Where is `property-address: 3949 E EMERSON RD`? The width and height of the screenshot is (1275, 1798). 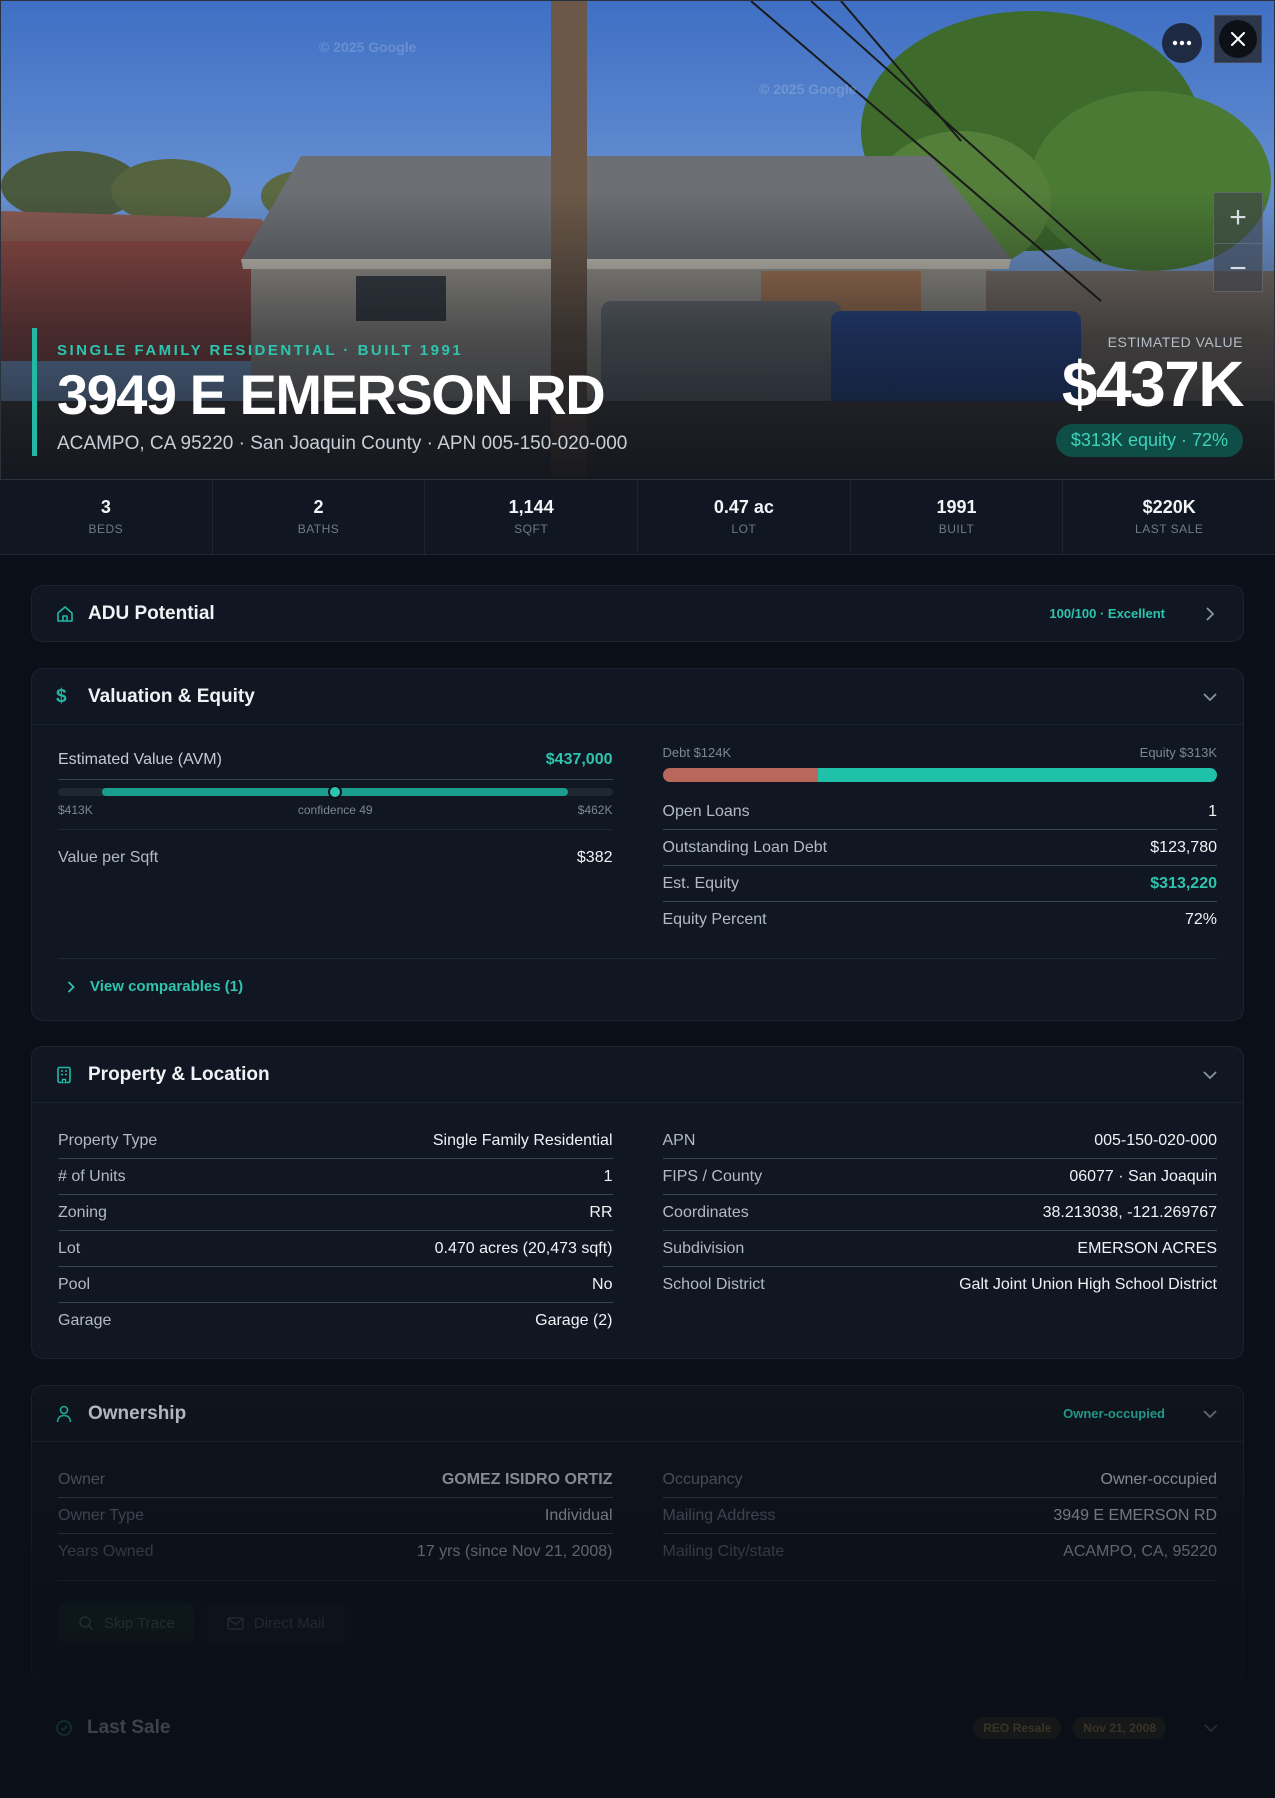 property-address: 3949 E EMERSON RD is located at coordinates (331, 394).